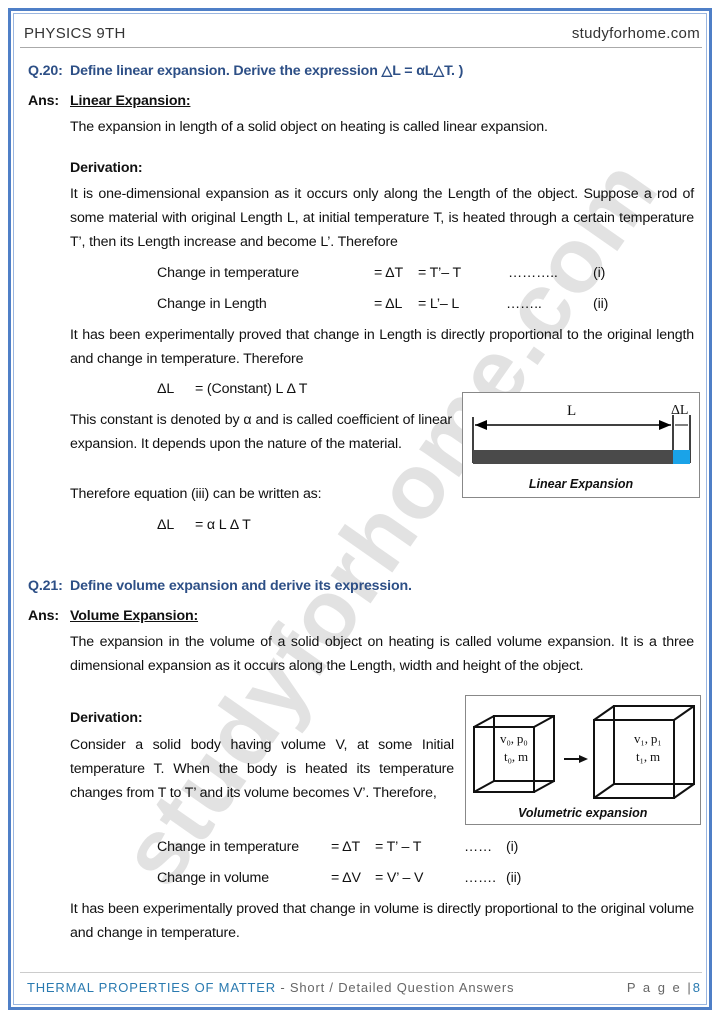 This screenshot has height=1018, width=720. Describe the element at coordinates (43, 101) in the screenshot. I see `q20-ans-label: Ans:` at that location.